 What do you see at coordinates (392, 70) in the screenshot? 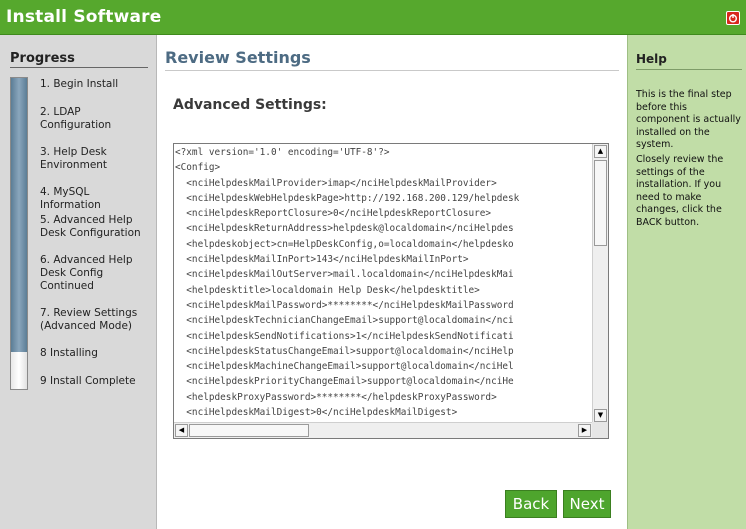
I see `title-divider` at bounding box center [392, 70].